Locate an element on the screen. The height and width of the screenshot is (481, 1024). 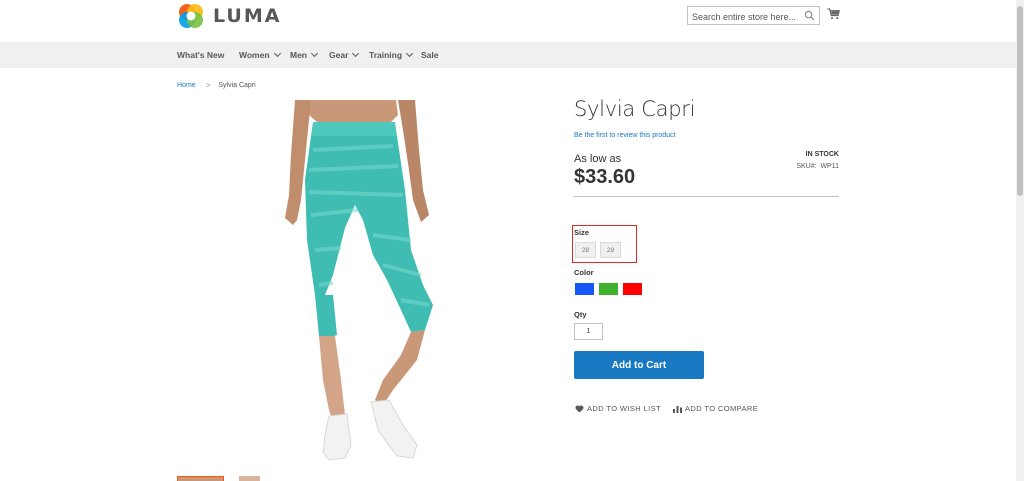
color-swatch-red is located at coordinates (632, 289).